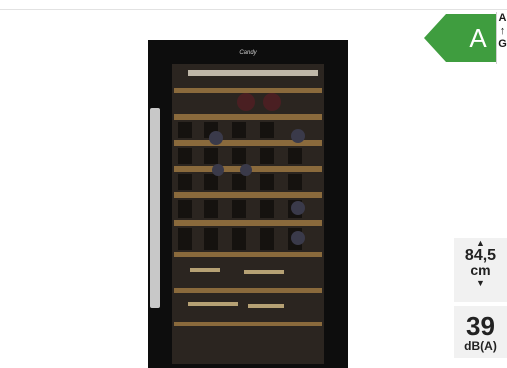 Image resolution: width=507 pixels, height=368 pixels. What do you see at coordinates (480, 326) in the screenshot?
I see `noise-value: 39` at bounding box center [480, 326].